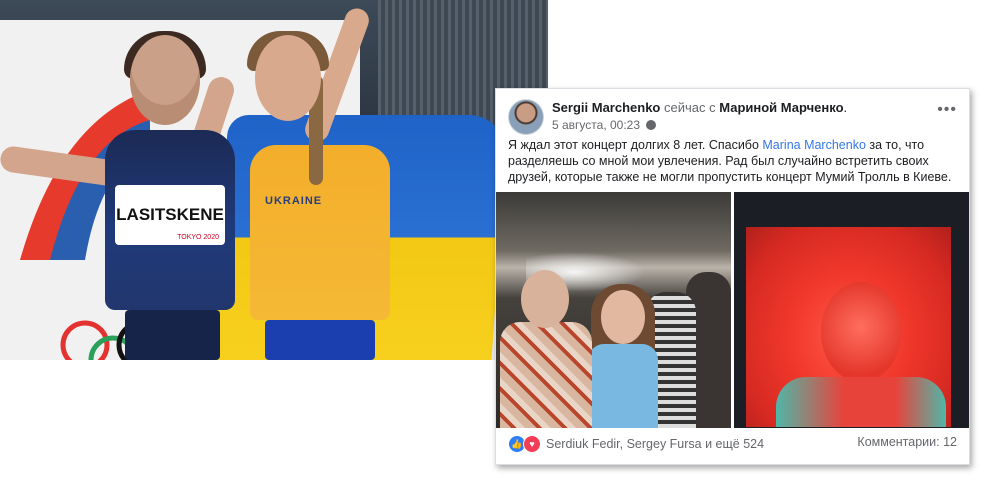 Image resolution: width=1000 pixels, height=500 pixels. I want to click on post-date-line: 5 августа, 00:23, so click(604, 125).